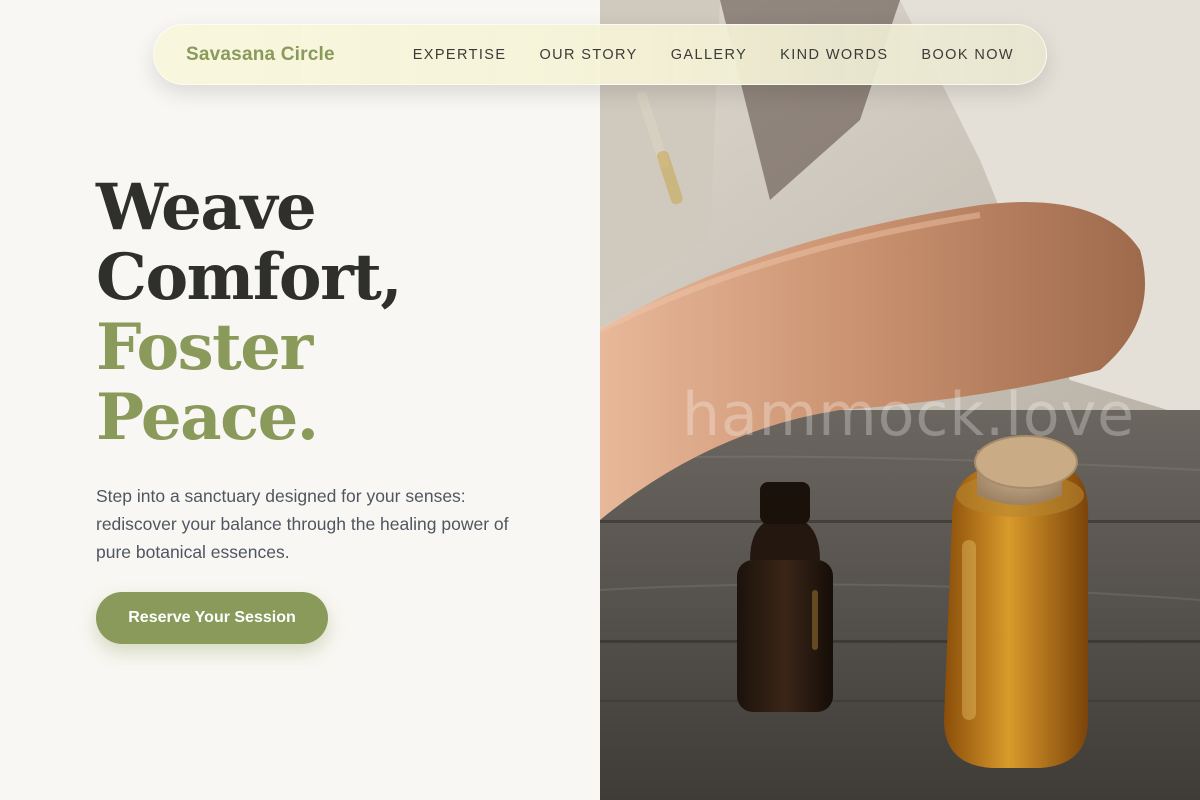 This screenshot has width=1200, height=800. What do you see at coordinates (249, 277) in the screenshot?
I see `headline-line-2: Comfort,` at bounding box center [249, 277].